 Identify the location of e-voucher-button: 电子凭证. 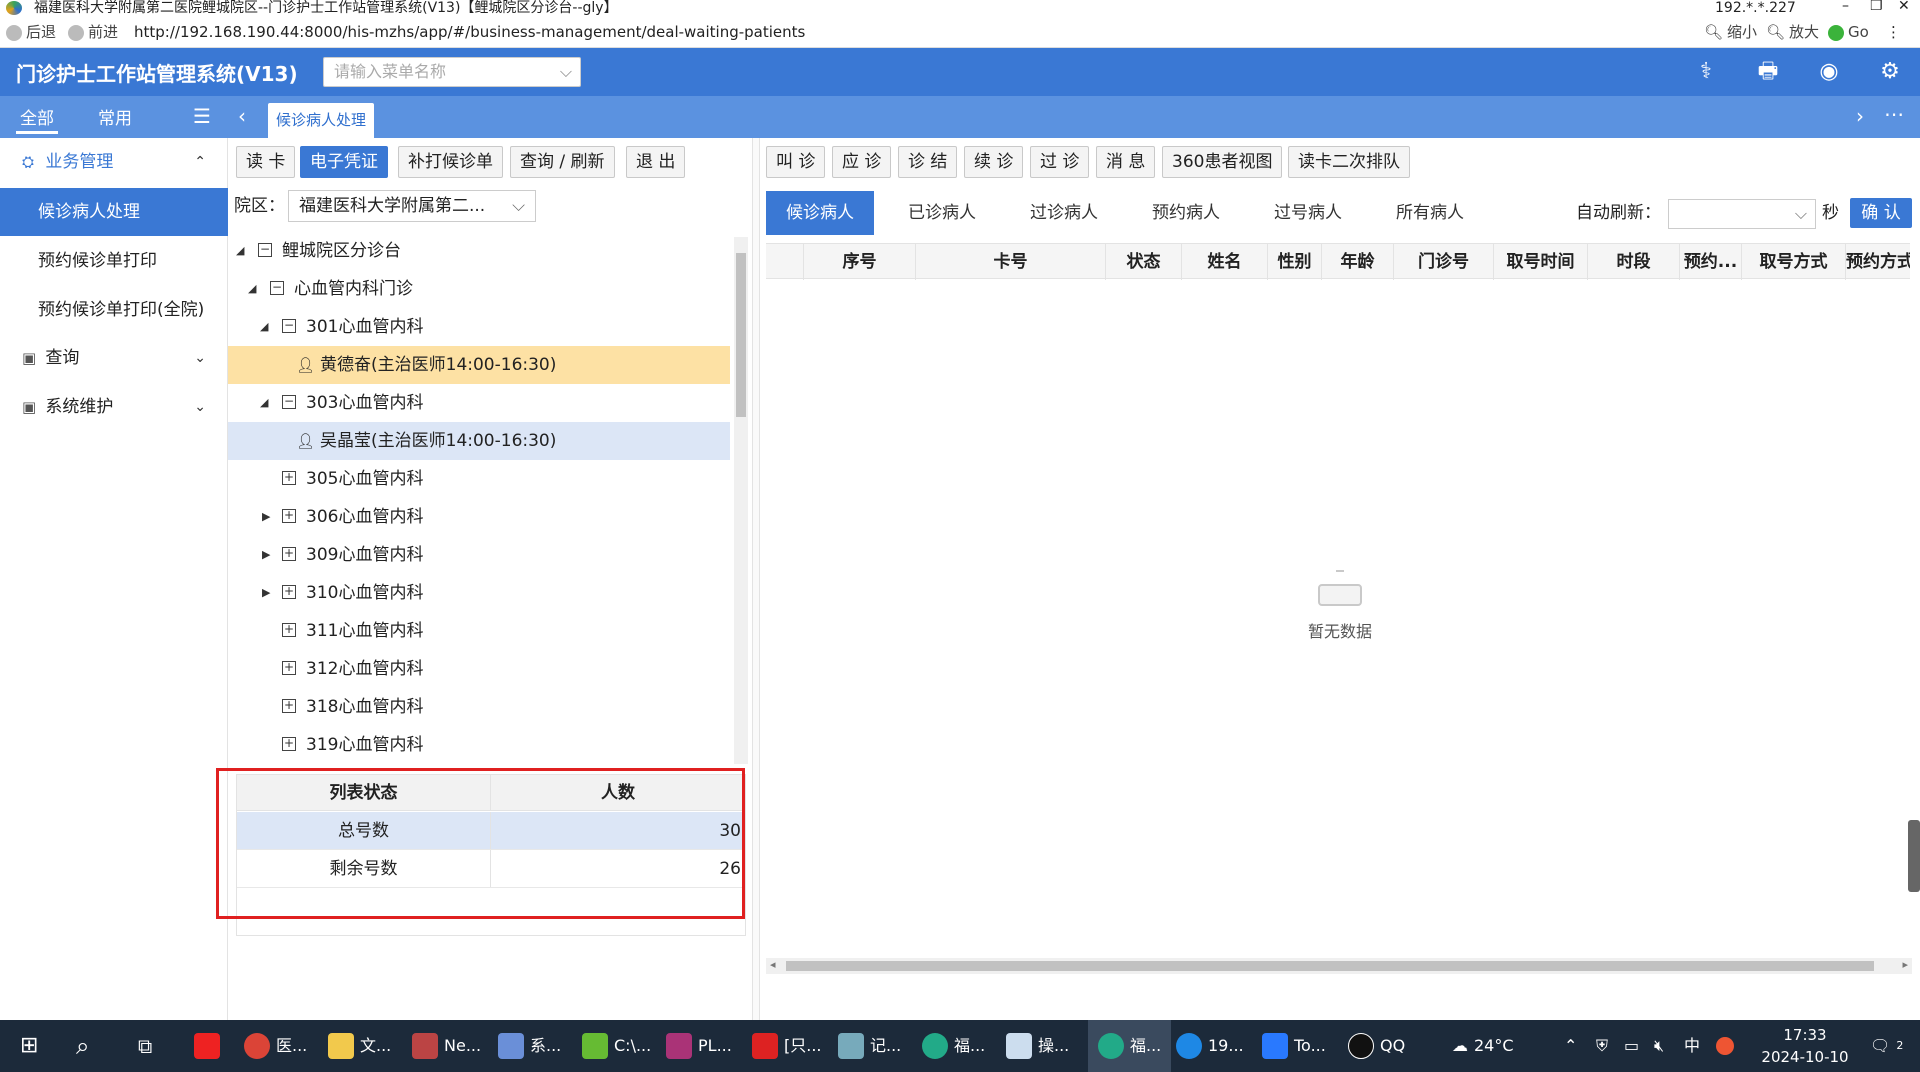
(344, 162).